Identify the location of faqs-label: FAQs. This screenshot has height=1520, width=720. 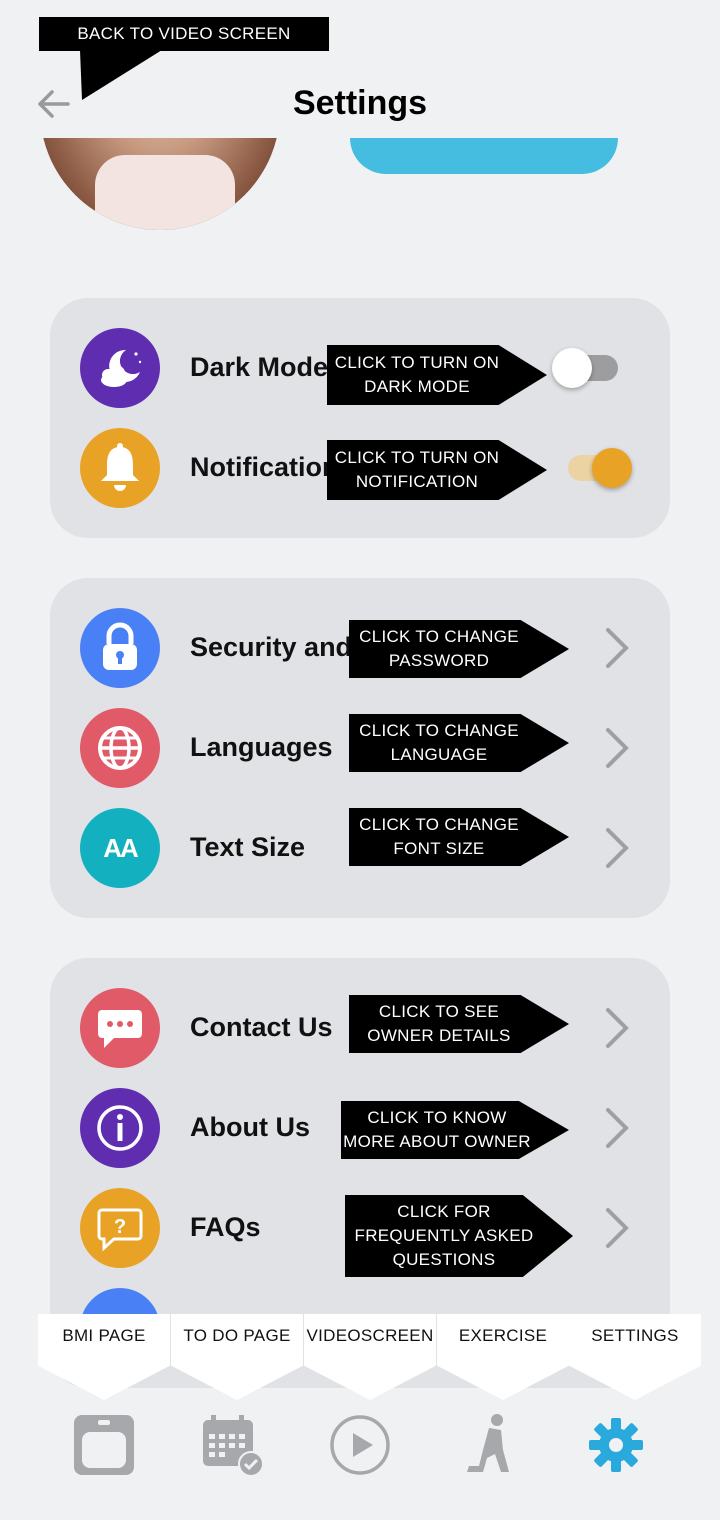
(225, 1227).